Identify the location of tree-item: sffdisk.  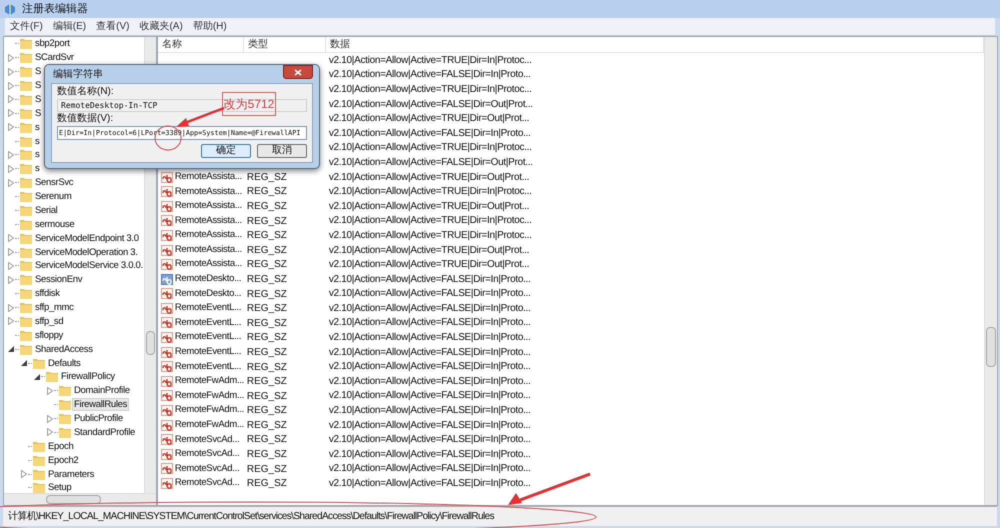
(47, 294).